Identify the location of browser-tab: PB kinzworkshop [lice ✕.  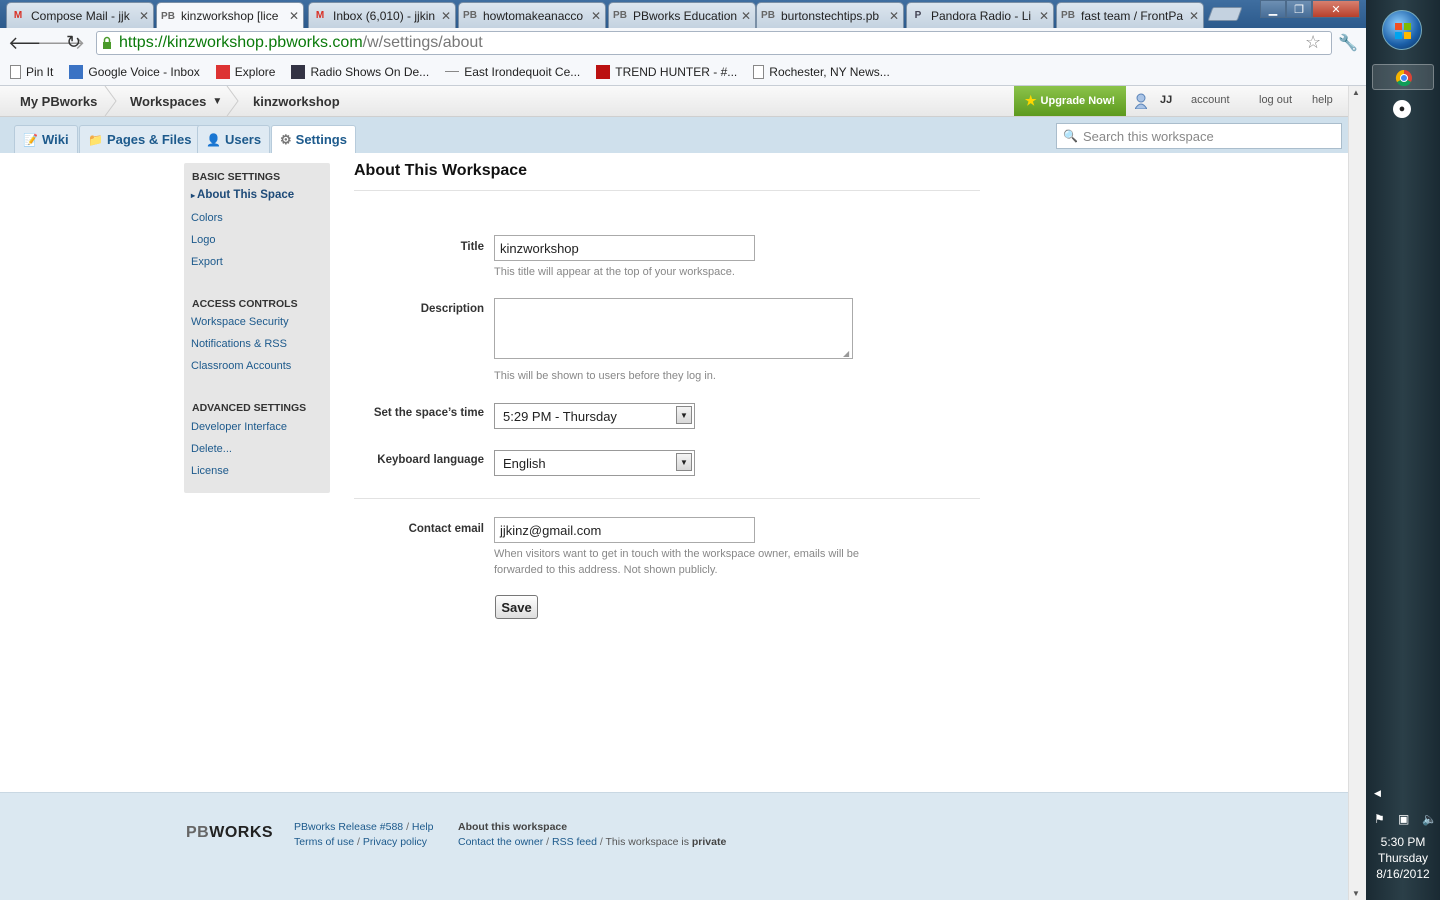
(230, 15).